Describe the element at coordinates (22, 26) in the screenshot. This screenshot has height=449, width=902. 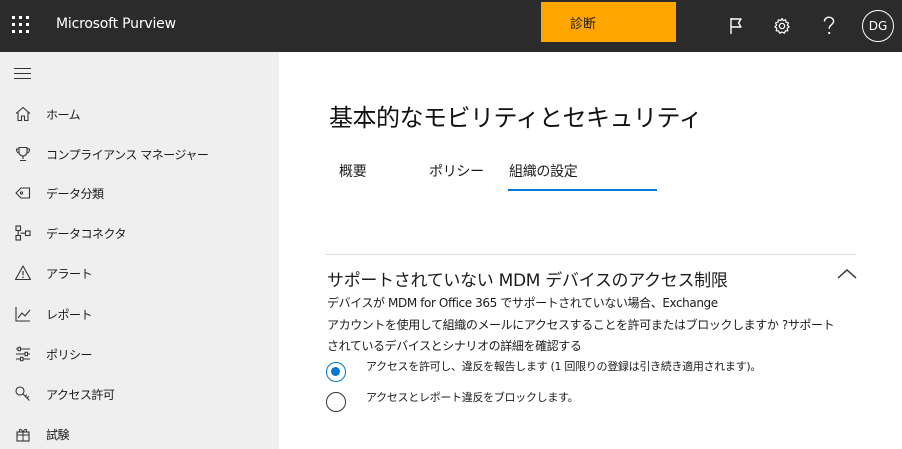
I see `waffle-icon` at that location.